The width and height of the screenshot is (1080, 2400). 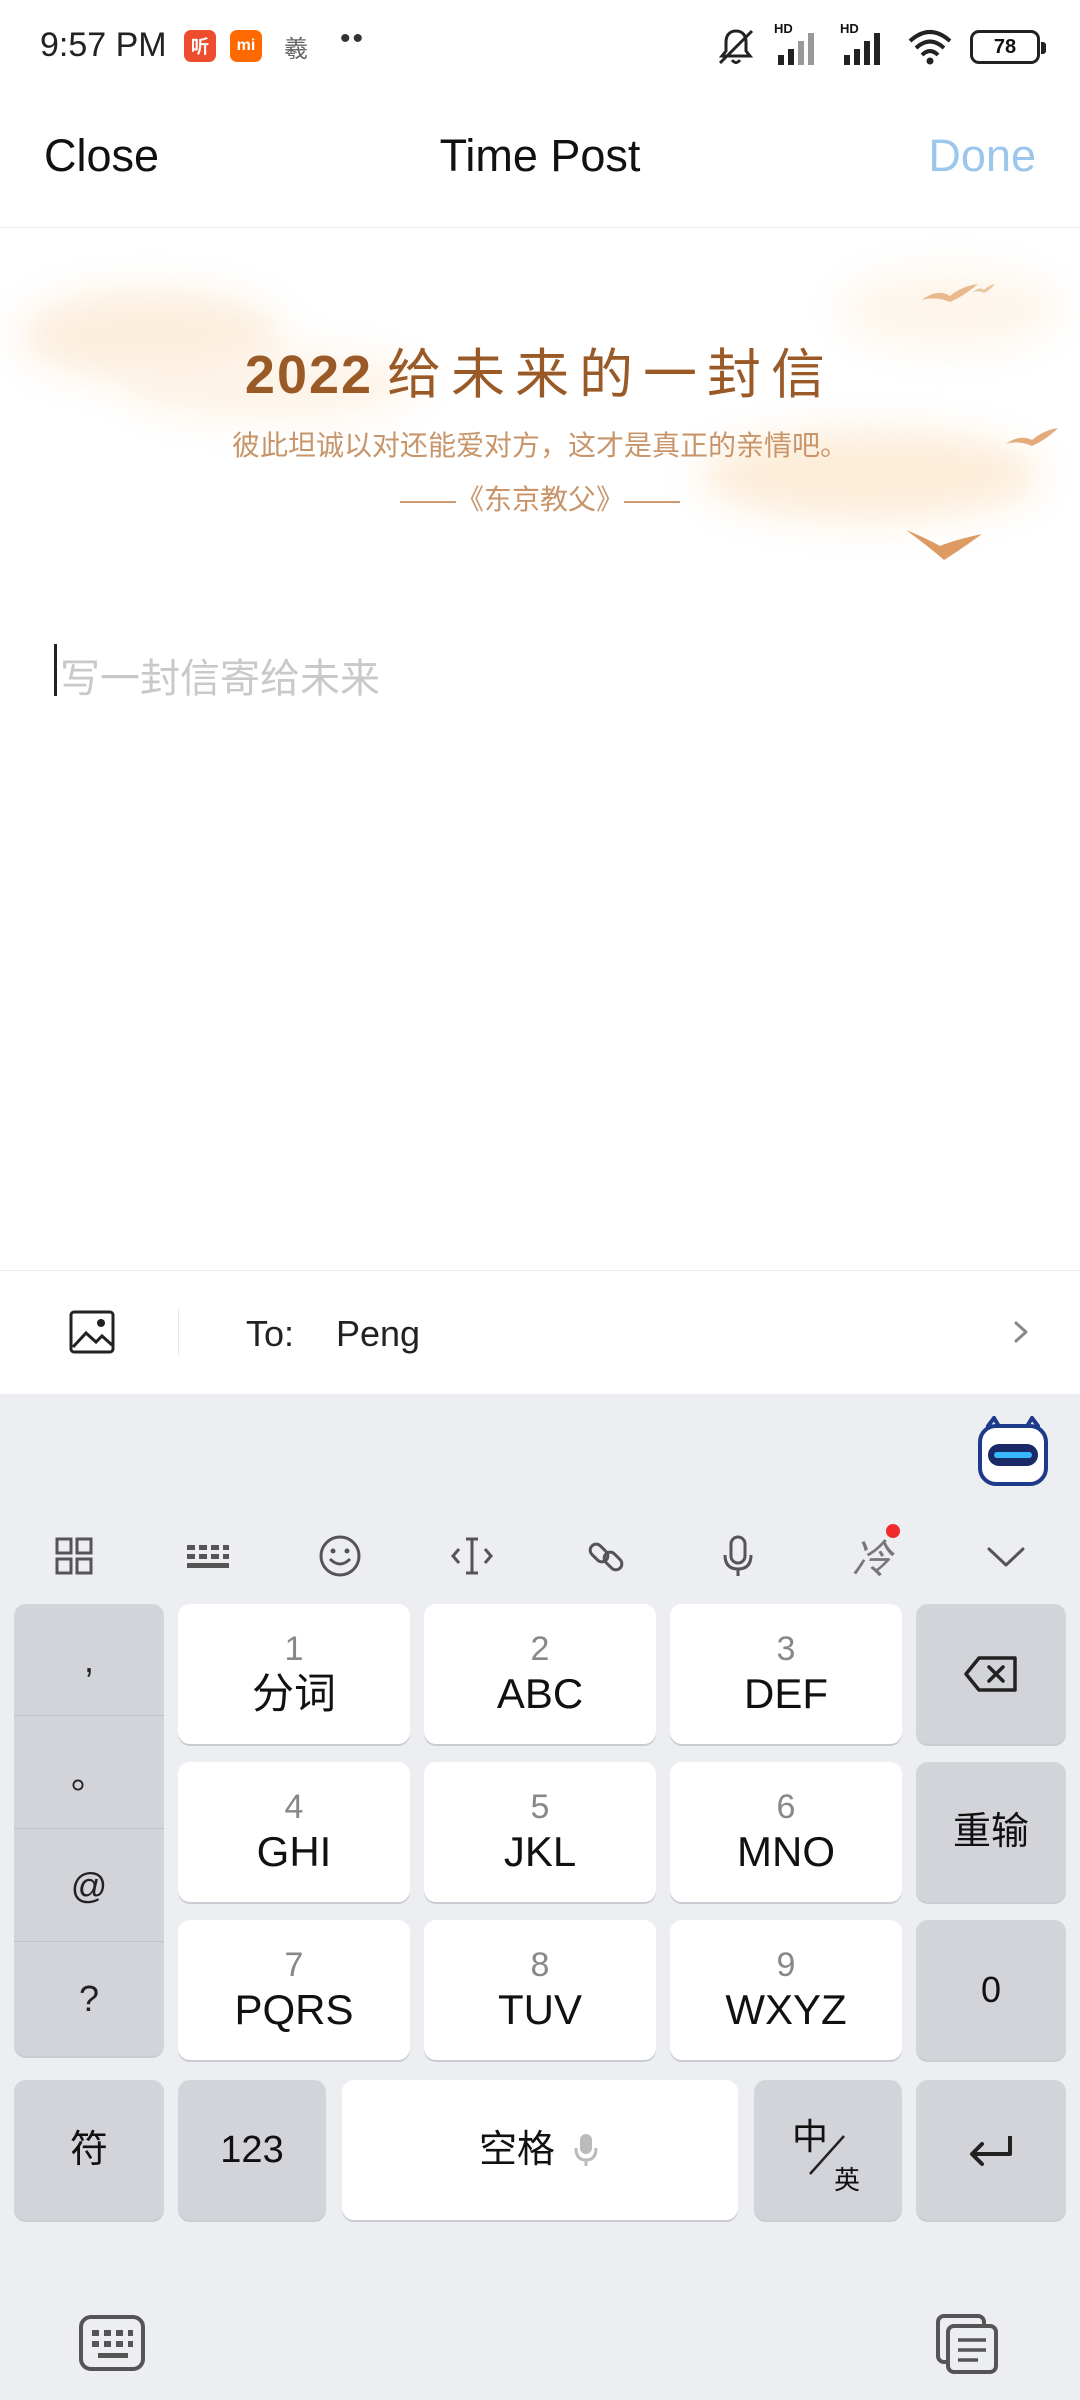 What do you see at coordinates (101, 156) in the screenshot?
I see `close-button: Close` at bounding box center [101, 156].